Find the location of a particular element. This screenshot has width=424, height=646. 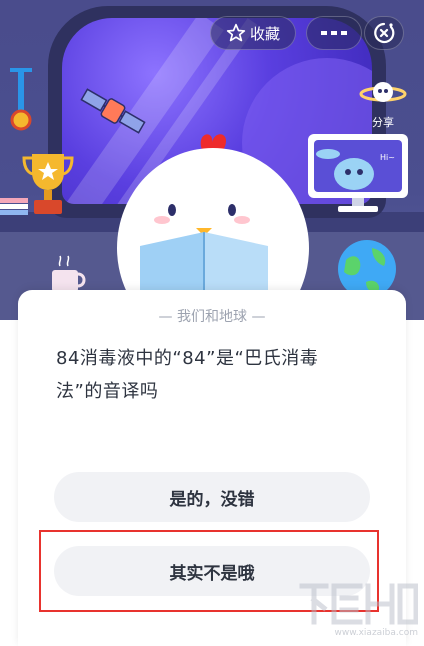

watermark-logo is located at coordinates (359, 604).